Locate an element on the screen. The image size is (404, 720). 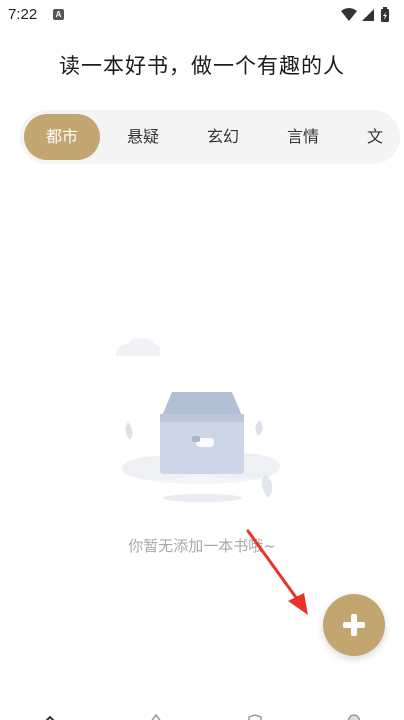
empty-state-message: 你暂无添加一本书哦~ is located at coordinates (202, 546).